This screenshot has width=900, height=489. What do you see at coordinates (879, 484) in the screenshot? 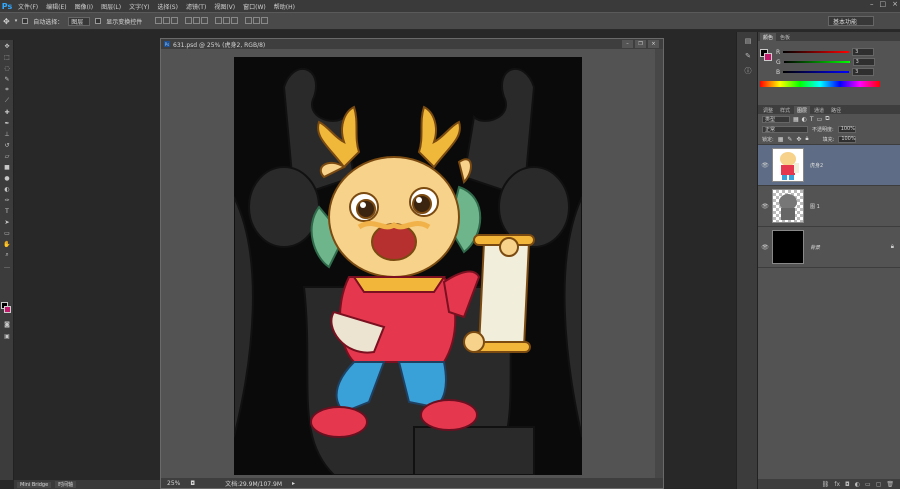
I see `new-layer-icon: ▢` at bounding box center [879, 484].